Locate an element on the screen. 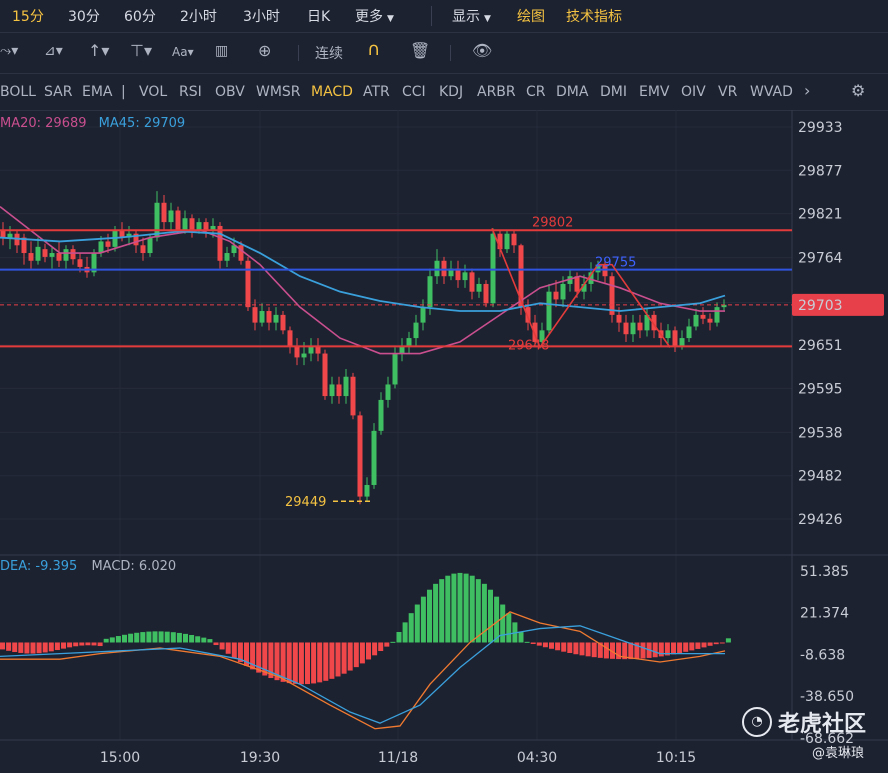 The height and width of the screenshot is (773, 888). dea-line is located at coordinates (362, 674).